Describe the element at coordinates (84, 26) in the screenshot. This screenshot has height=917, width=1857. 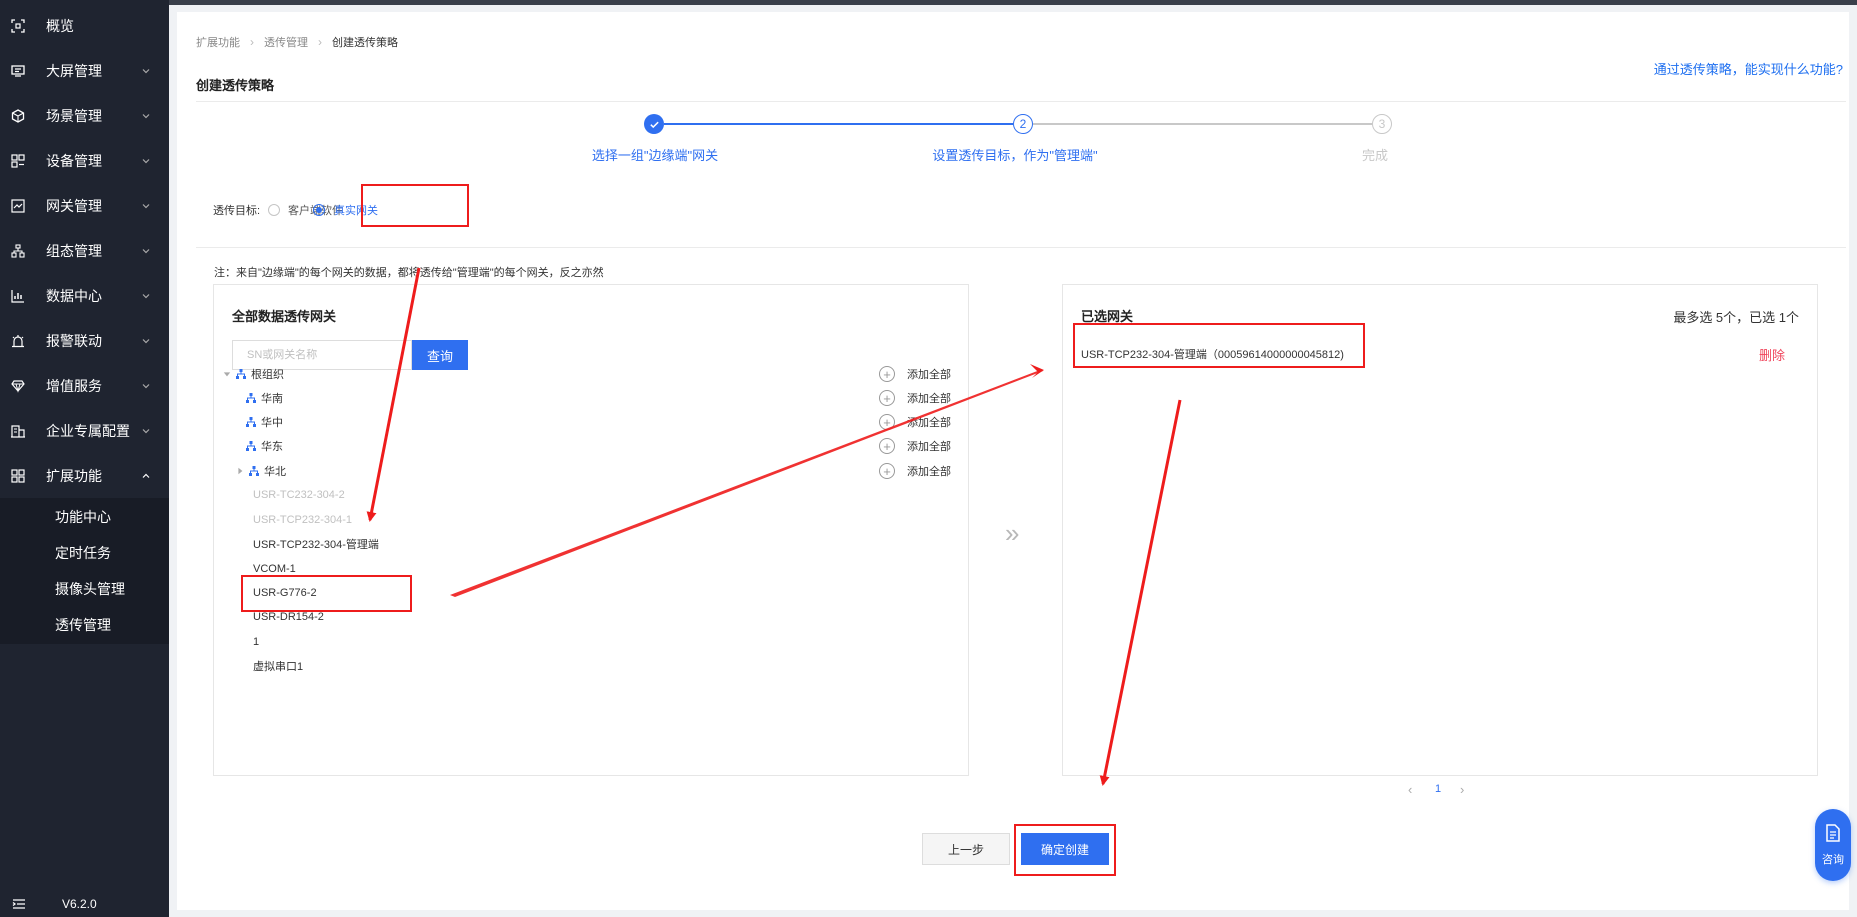
I see `sidebar-item-overview: 概览` at that location.